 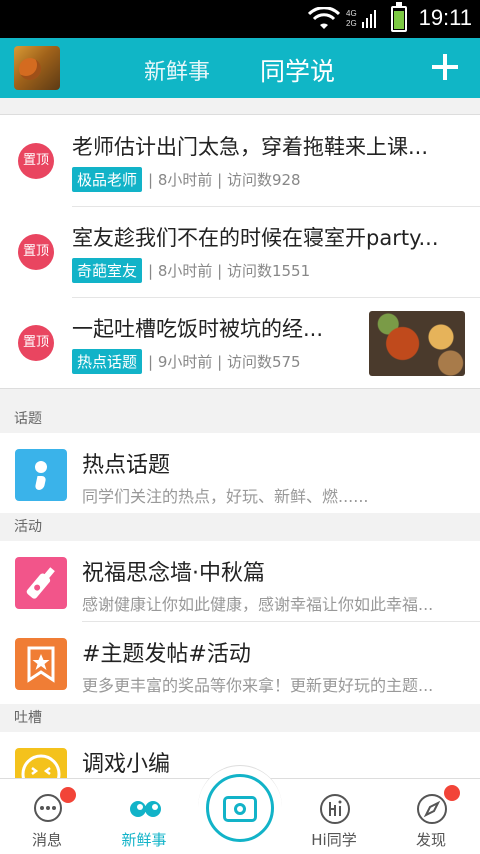 What do you see at coordinates (369, 19) in the screenshot?
I see `signal-icon` at bounding box center [369, 19].